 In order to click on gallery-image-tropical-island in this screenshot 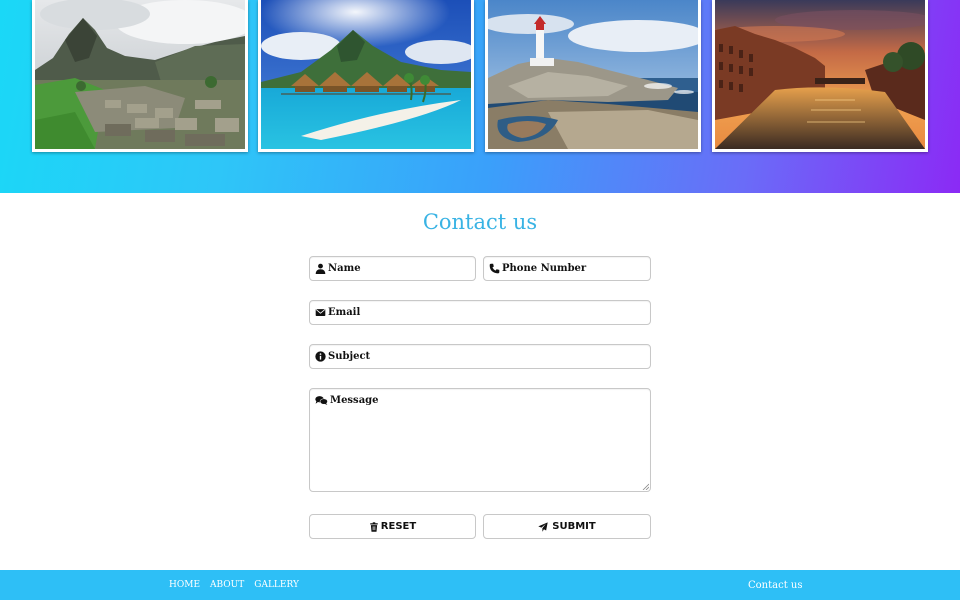, I will do `click(366, 76)`.